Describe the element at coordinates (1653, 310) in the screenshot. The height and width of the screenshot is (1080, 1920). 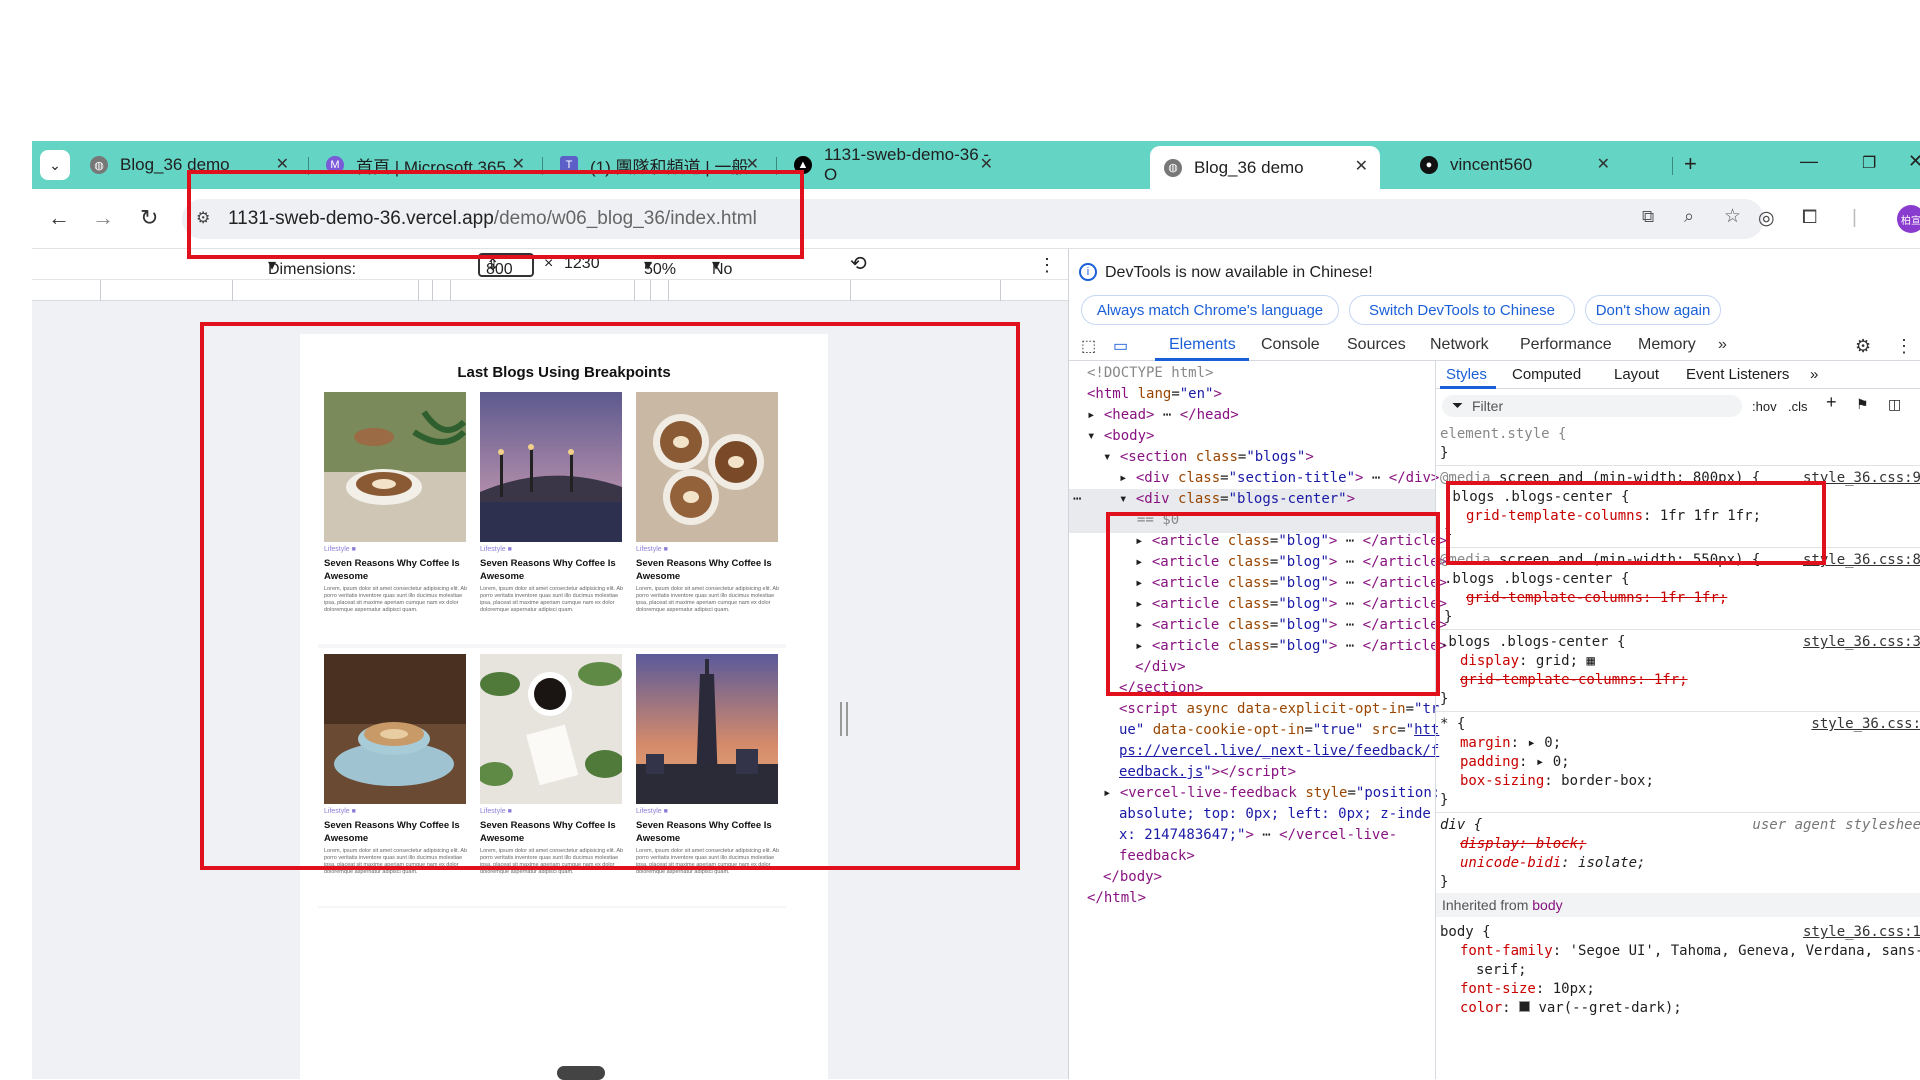
I see `dont-show-again-button: Don't show again` at that location.